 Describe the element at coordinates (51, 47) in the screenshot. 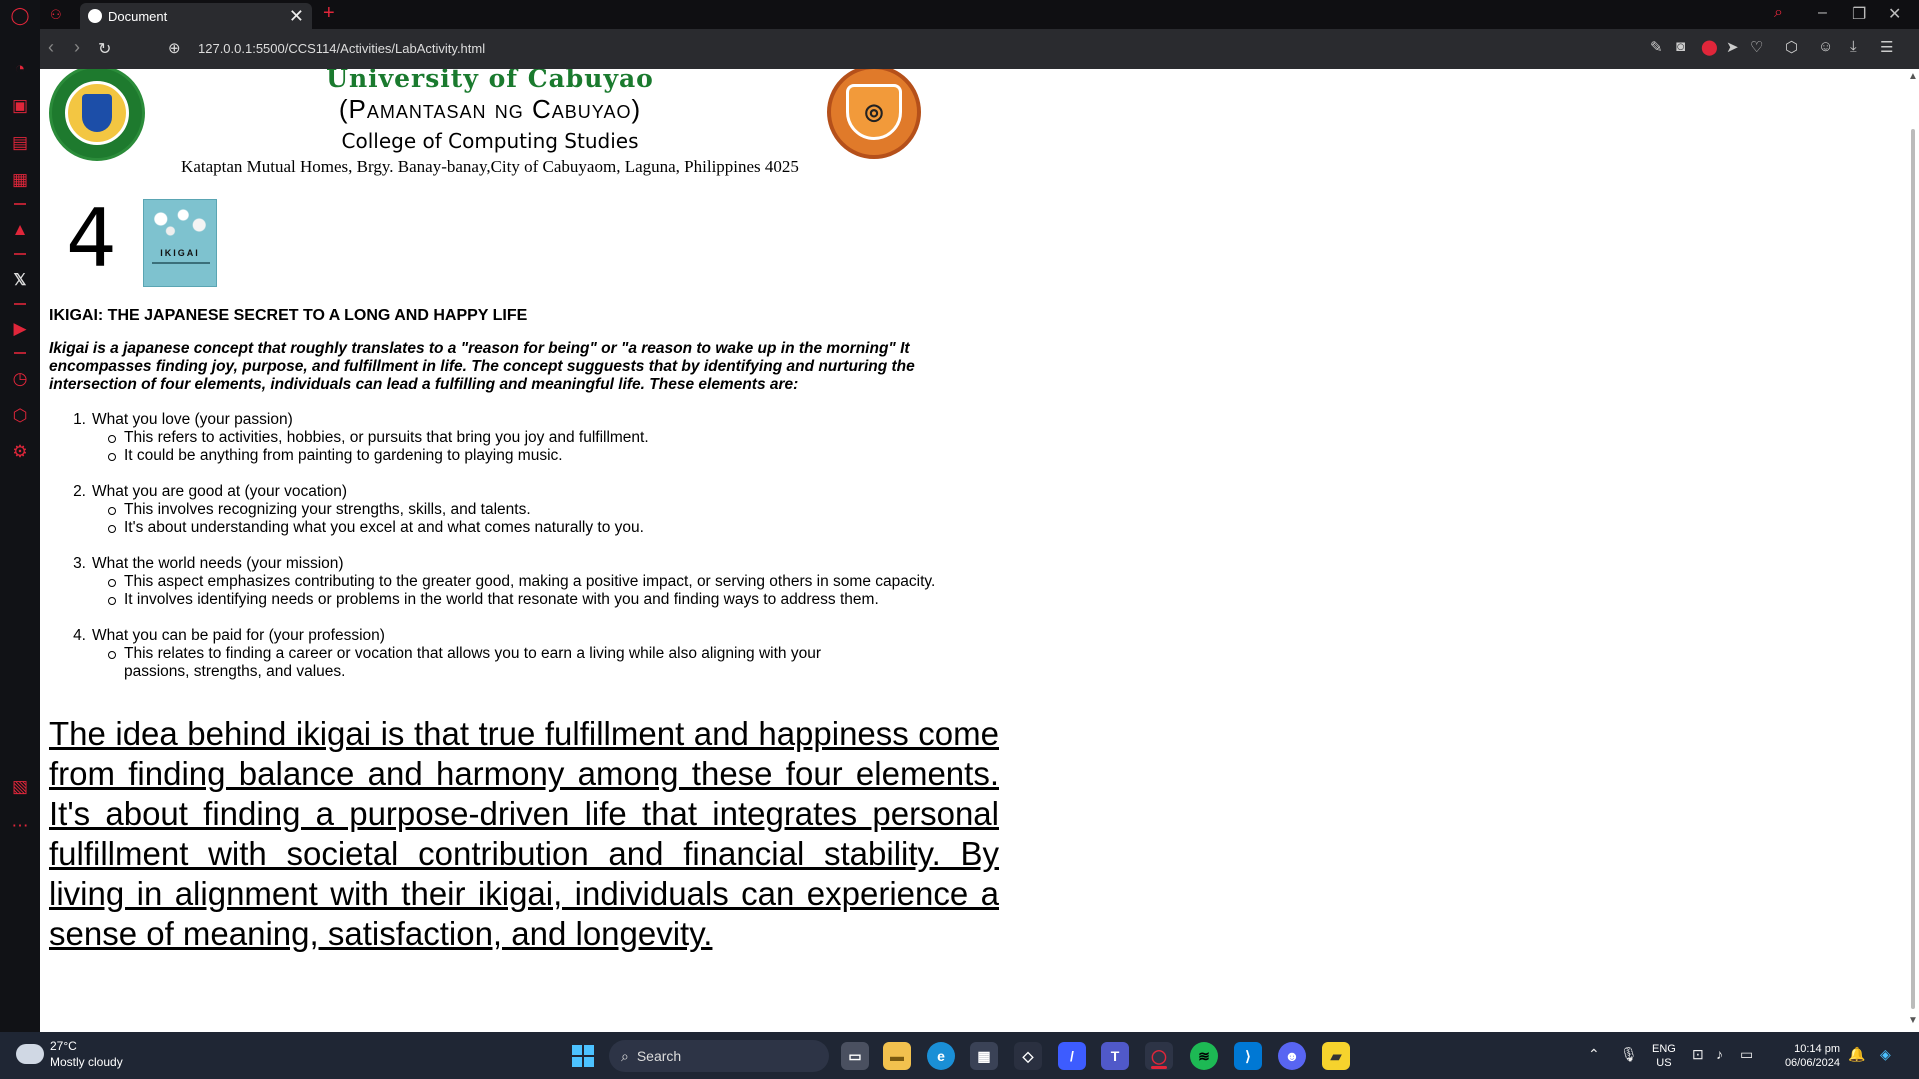

I see `back-icon: ‹` at that location.